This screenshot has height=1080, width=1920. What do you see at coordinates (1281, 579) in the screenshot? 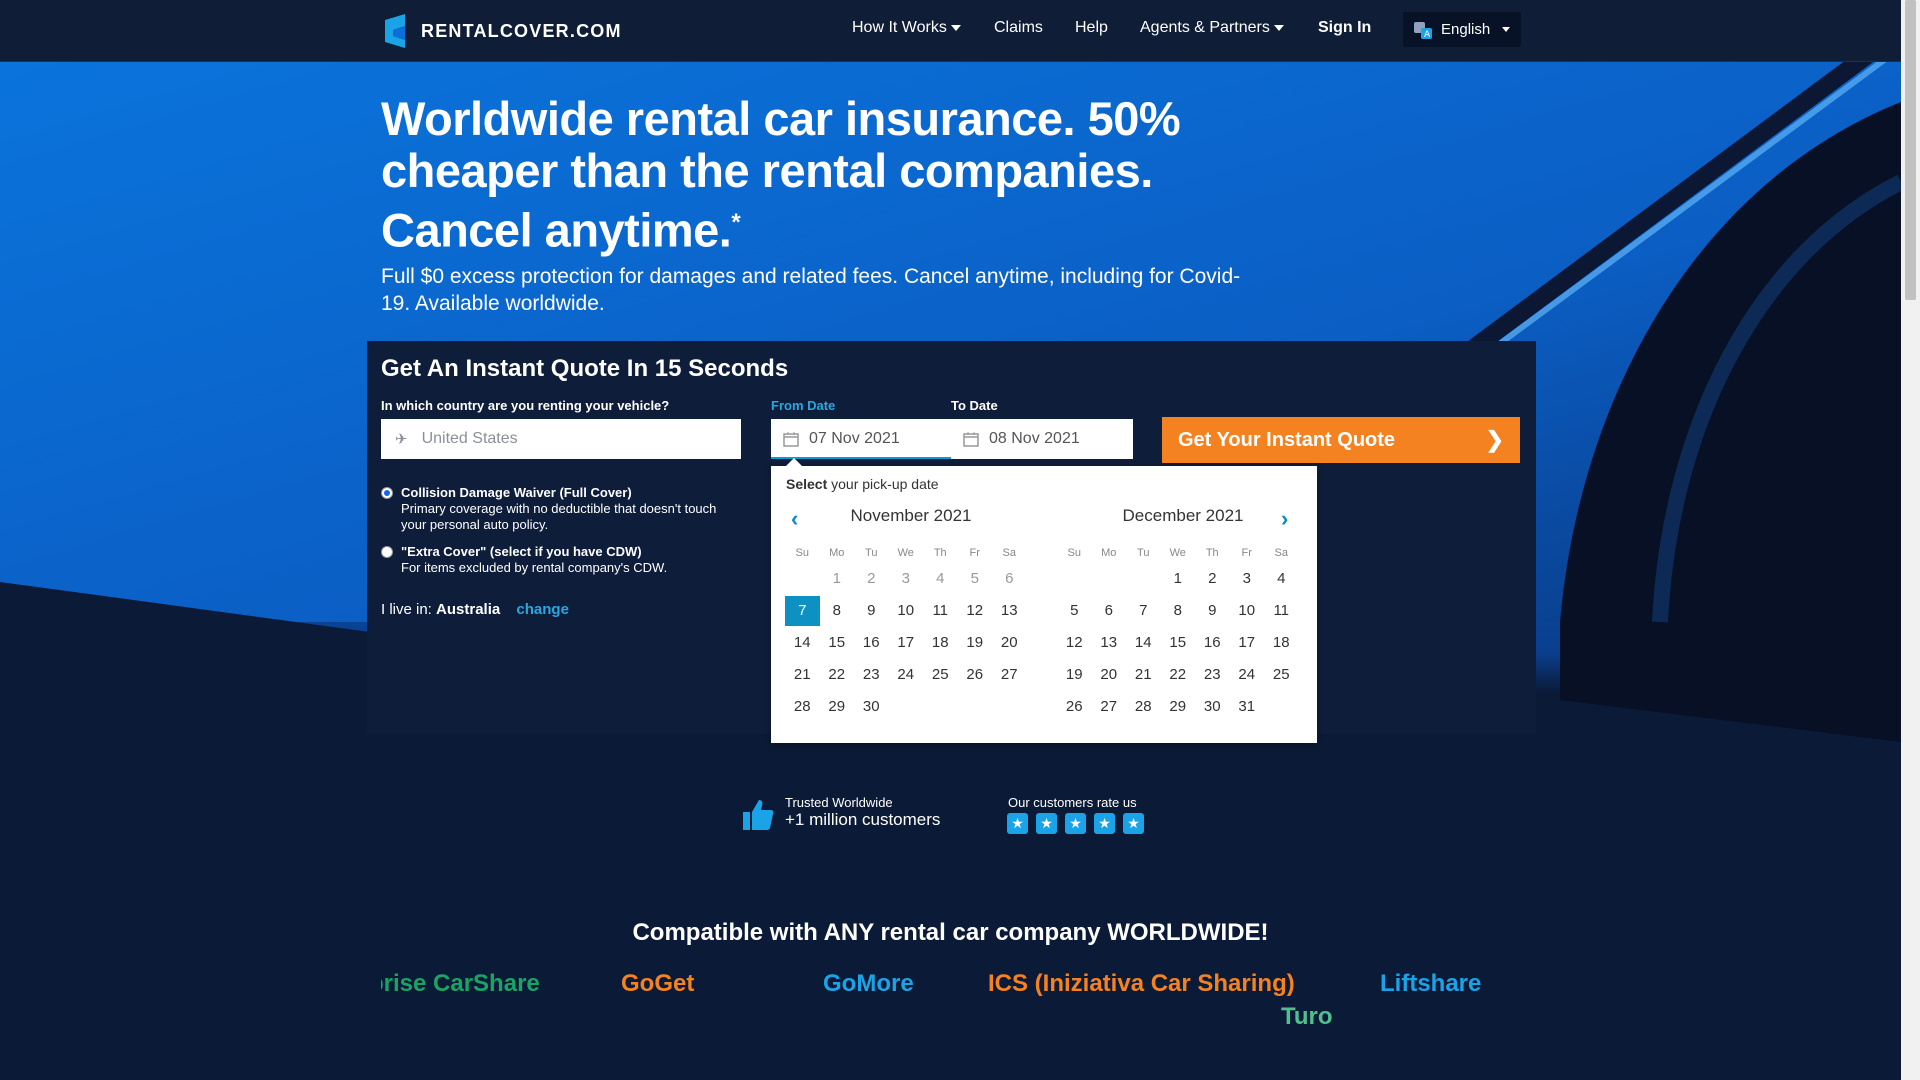
I see `calendar-day: 4` at bounding box center [1281, 579].